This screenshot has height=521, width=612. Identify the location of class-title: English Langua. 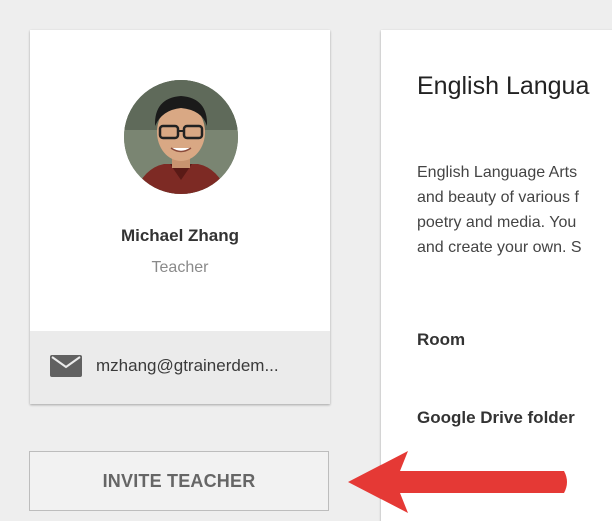
(503, 86).